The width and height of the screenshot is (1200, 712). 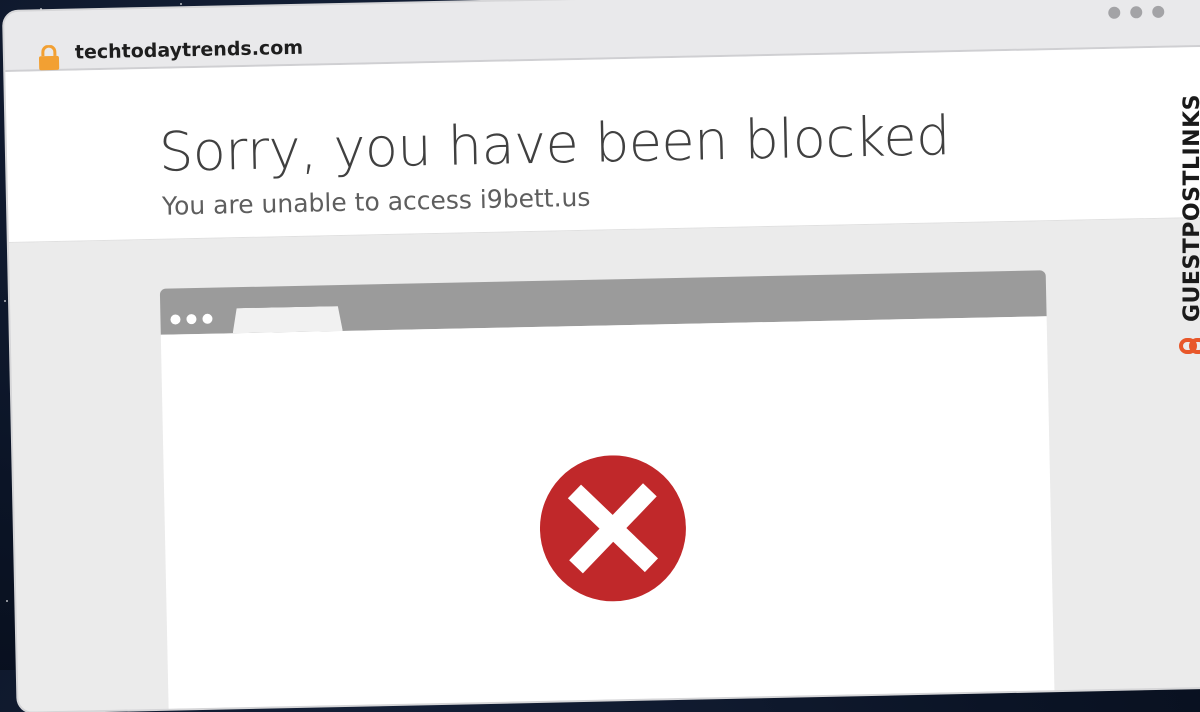 What do you see at coordinates (189, 50) in the screenshot?
I see `url-text: techtodaytrends.com` at bounding box center [189, 50].